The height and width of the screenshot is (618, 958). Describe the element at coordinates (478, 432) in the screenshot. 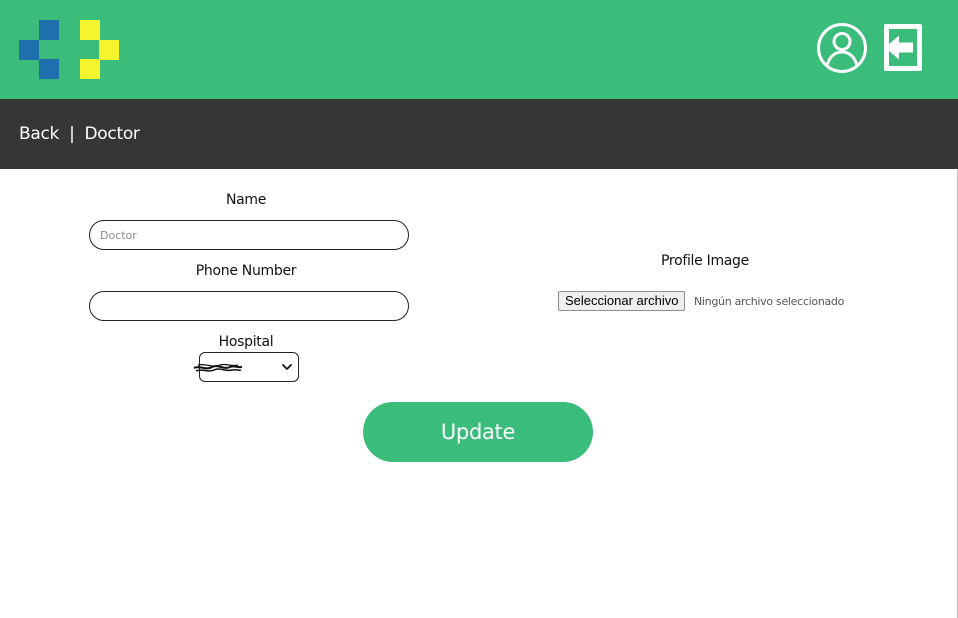

I see `update-button: Update` at that location.